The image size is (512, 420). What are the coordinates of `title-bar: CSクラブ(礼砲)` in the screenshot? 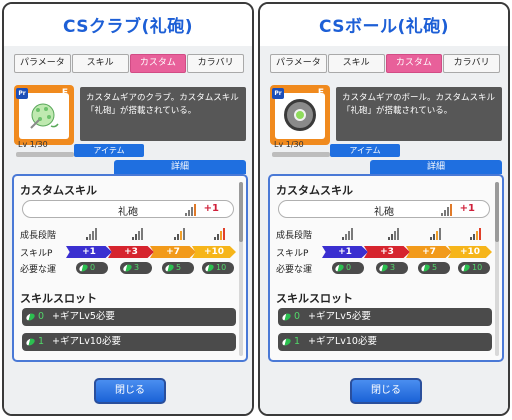 It's located at (128, 25).